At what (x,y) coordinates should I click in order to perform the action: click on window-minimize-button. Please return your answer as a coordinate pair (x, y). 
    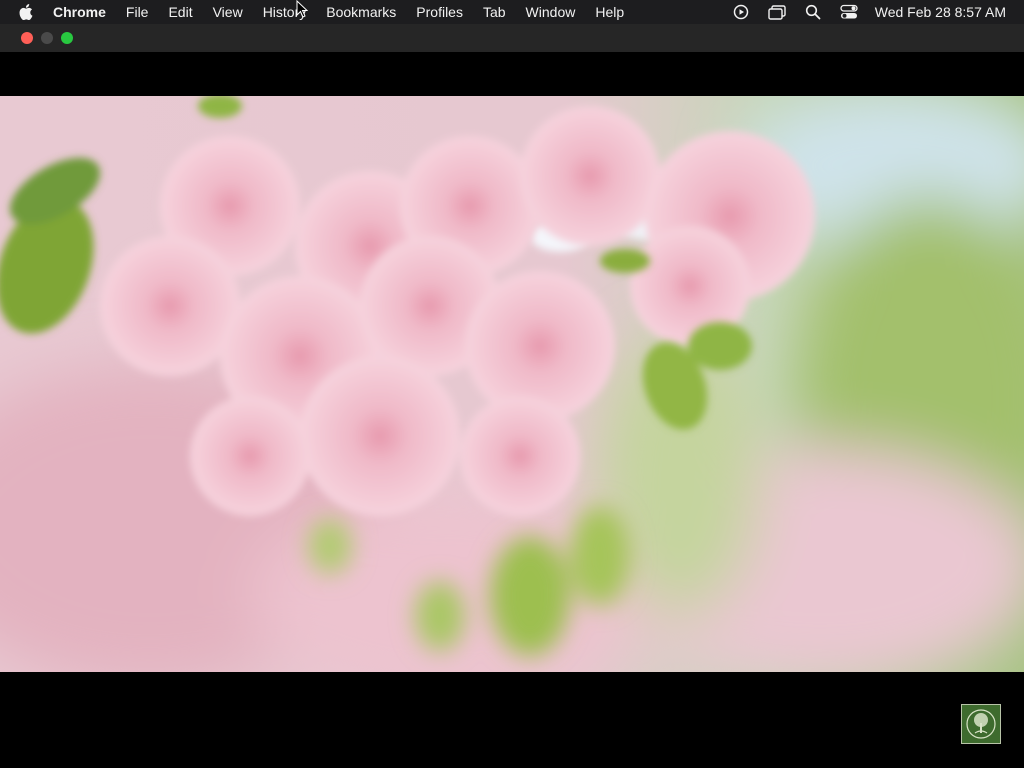
    Looking at the image, I should click on (47, 38).